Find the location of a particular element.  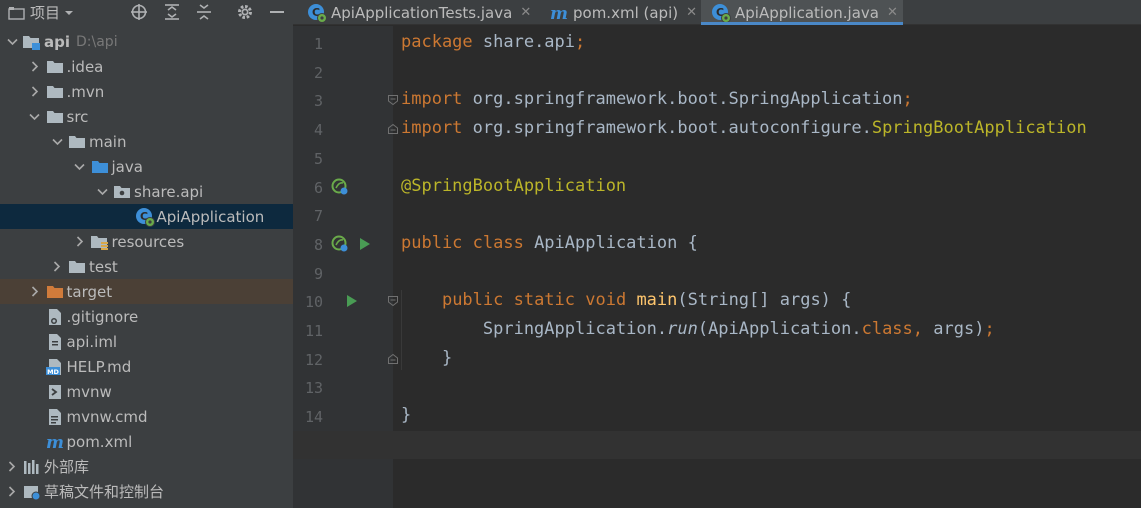

tree-item-mvnw: mvnw is located at coordinates (146, 391).